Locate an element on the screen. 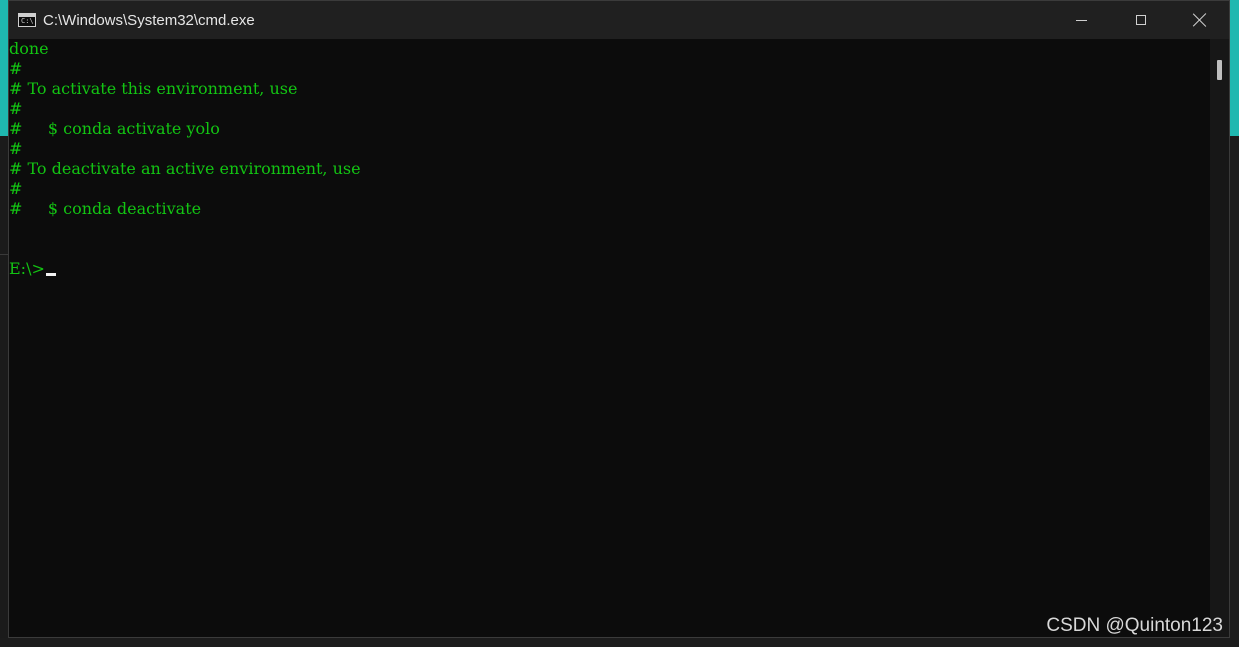 The image size is (1239, 647). command-prompt: E:\> is located at coordinates (27, 268).